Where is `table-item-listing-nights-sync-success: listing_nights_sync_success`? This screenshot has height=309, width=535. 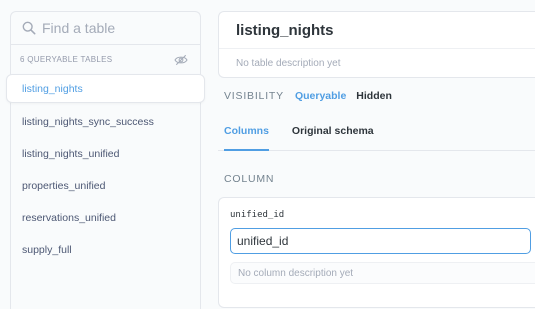
table-item-listing-nights-sync-success: listing_nights_sync_success is located at coordinates (105, 122).